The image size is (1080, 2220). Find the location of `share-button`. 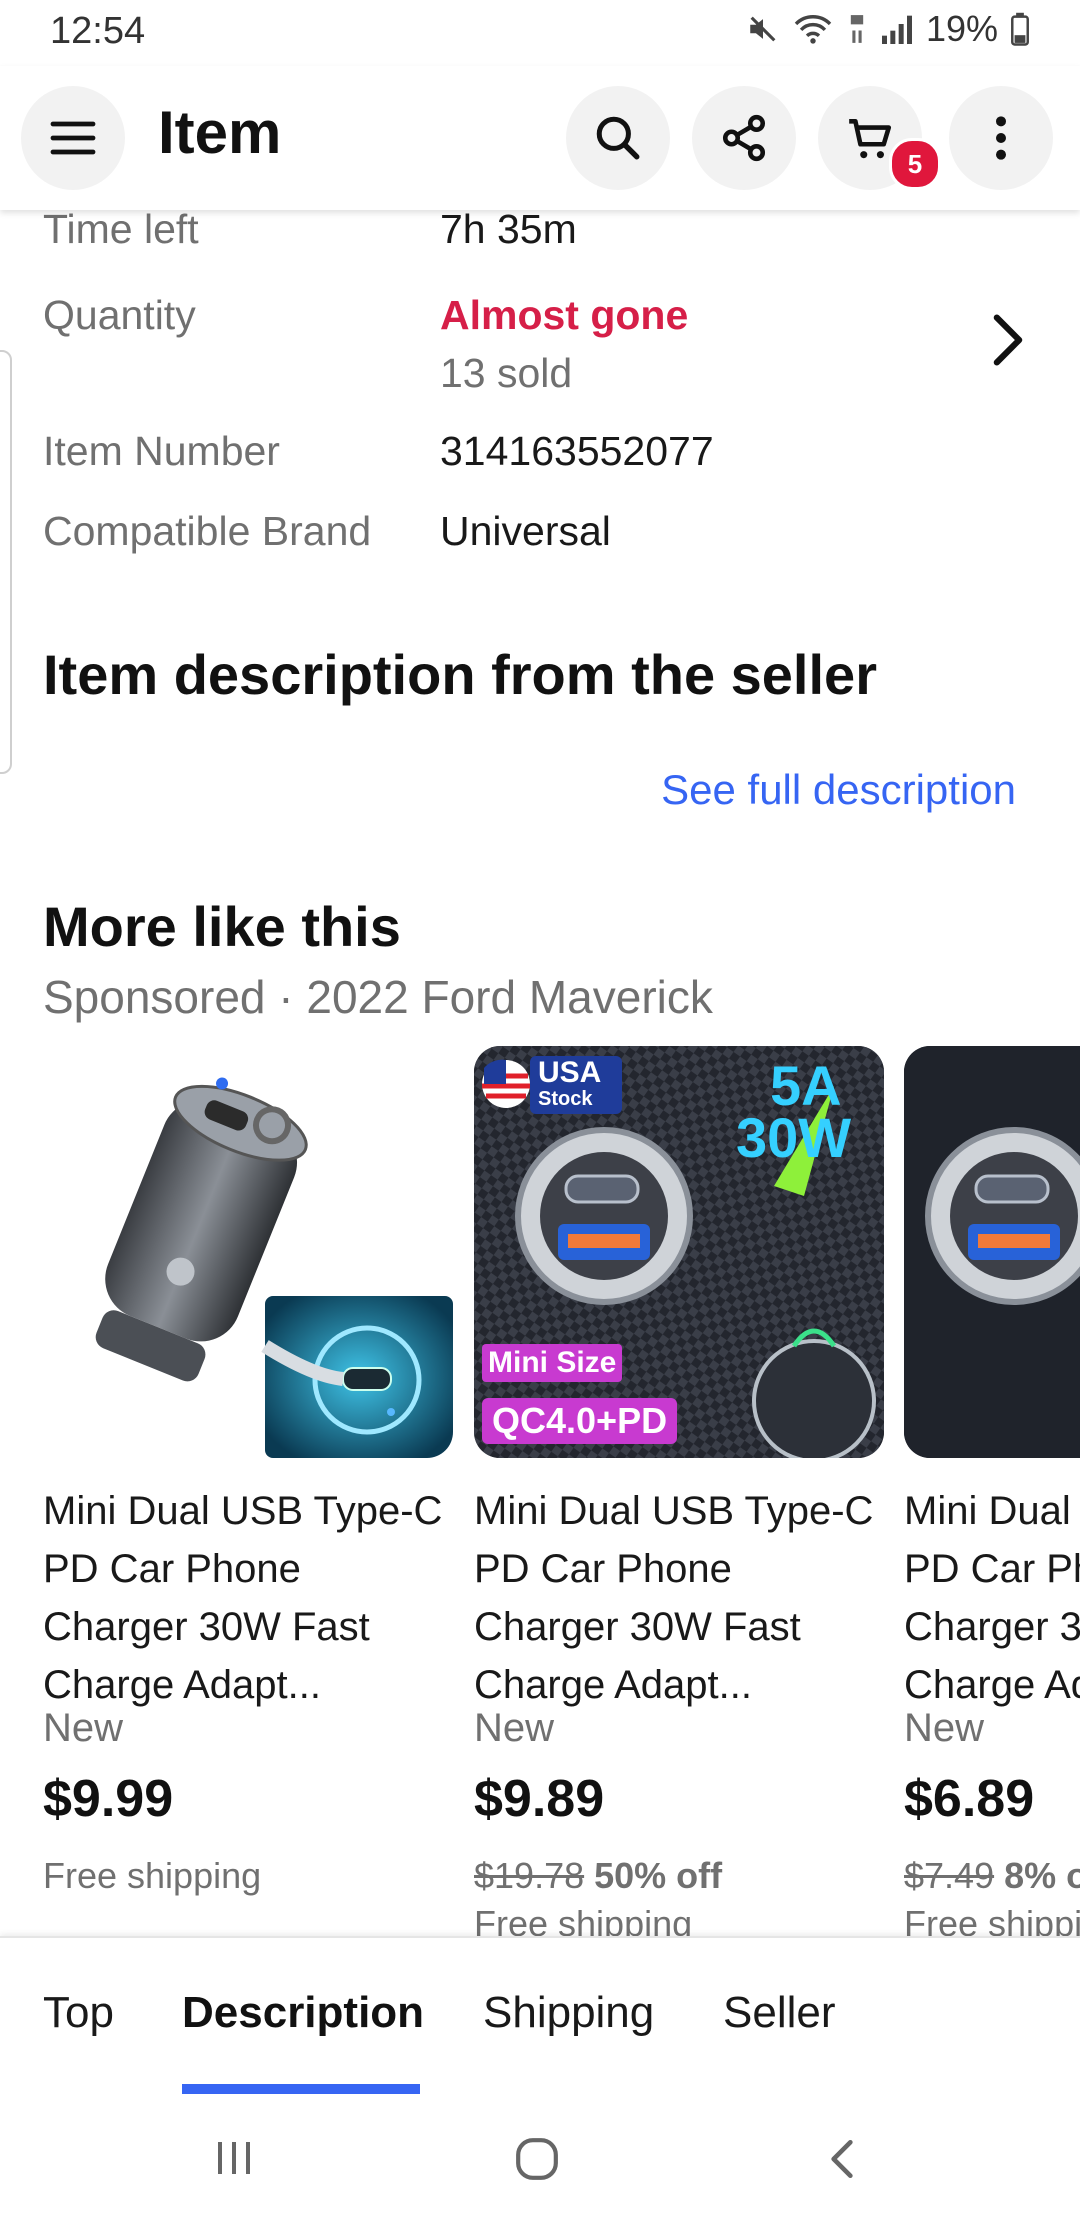

share-button is located at coordinates (744, 138).